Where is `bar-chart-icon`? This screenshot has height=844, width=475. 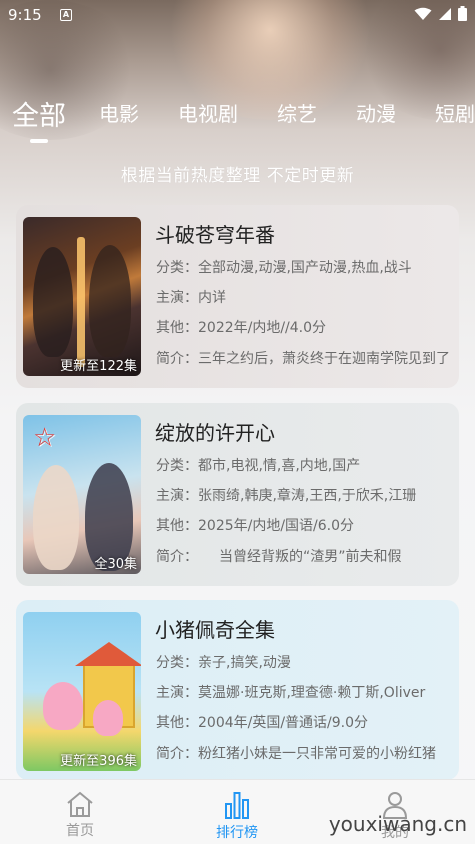
bar-chart-icon is located at coordinates (237, 805).